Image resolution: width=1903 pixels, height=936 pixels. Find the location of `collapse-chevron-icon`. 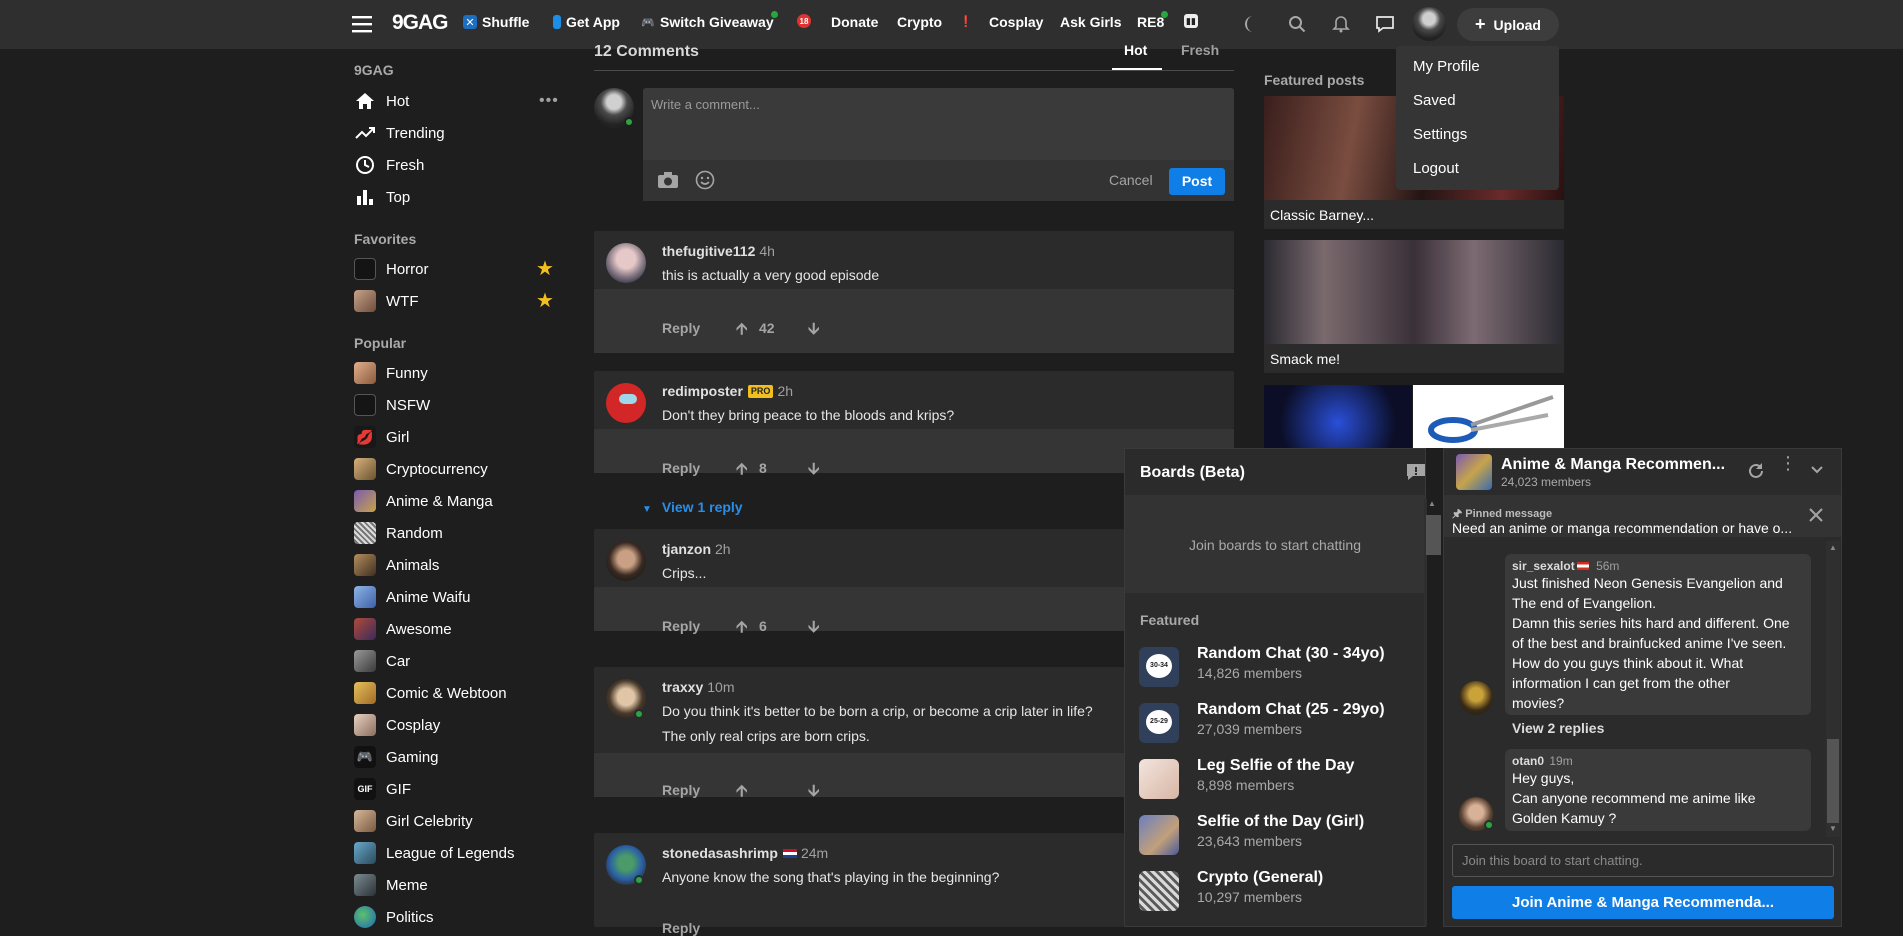

collapse-chevron-icon is located at coordinates (1817, 472).